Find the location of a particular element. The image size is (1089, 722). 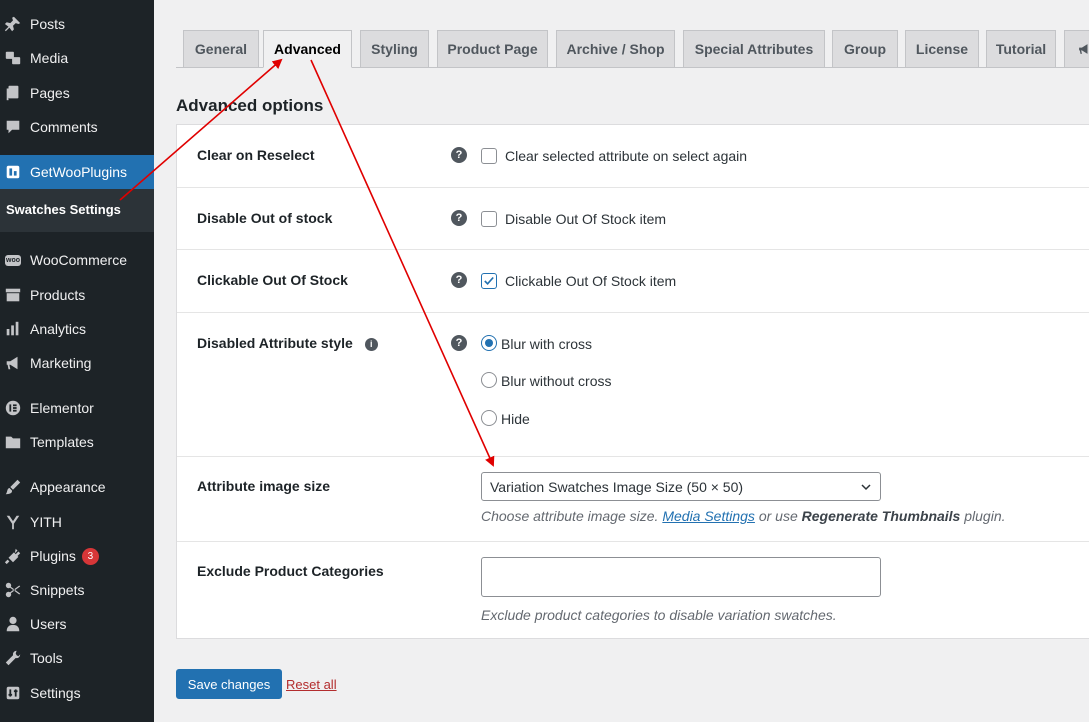

plugins-update-badge: 3 is located at coordinates (90, 556).